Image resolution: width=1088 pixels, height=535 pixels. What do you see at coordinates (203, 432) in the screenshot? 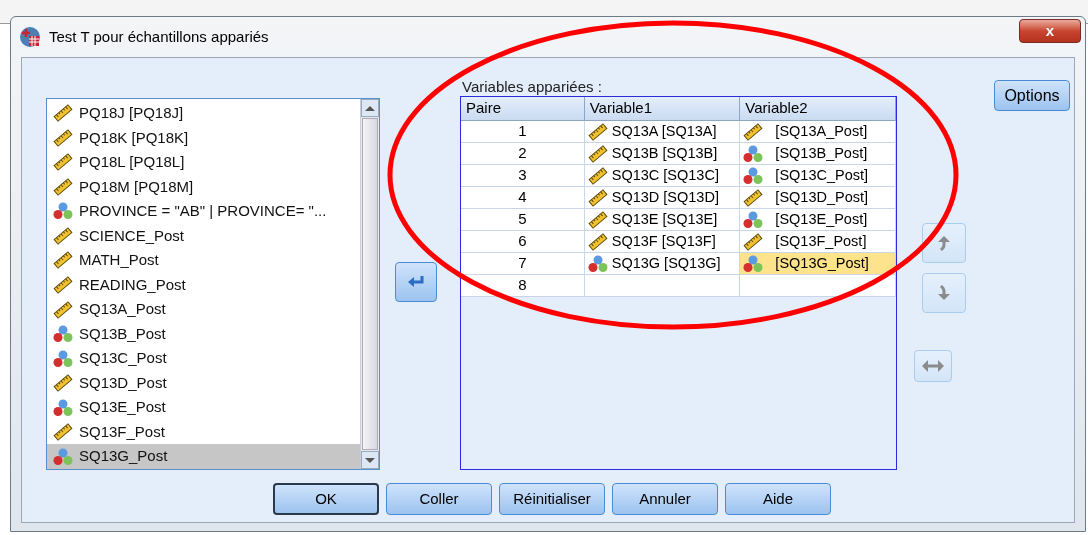
I see `variable-list-item: SQ13F_Post` at bounding box center [203, 432].